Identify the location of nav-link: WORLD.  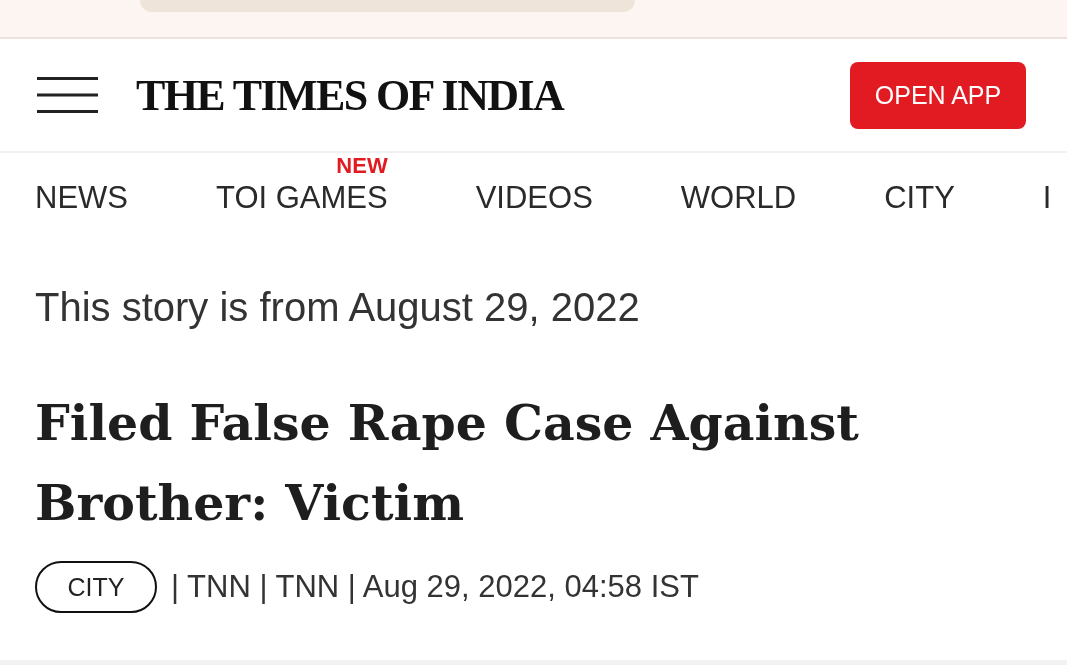
(738, 198).